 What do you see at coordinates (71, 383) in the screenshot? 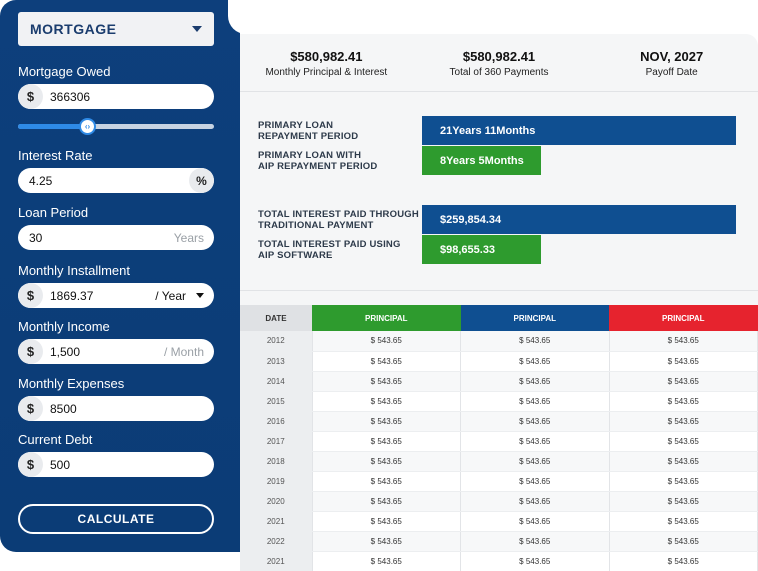
I see `monthly-expenses-label: Monthly Expenses` at bounding box center [71, 383].